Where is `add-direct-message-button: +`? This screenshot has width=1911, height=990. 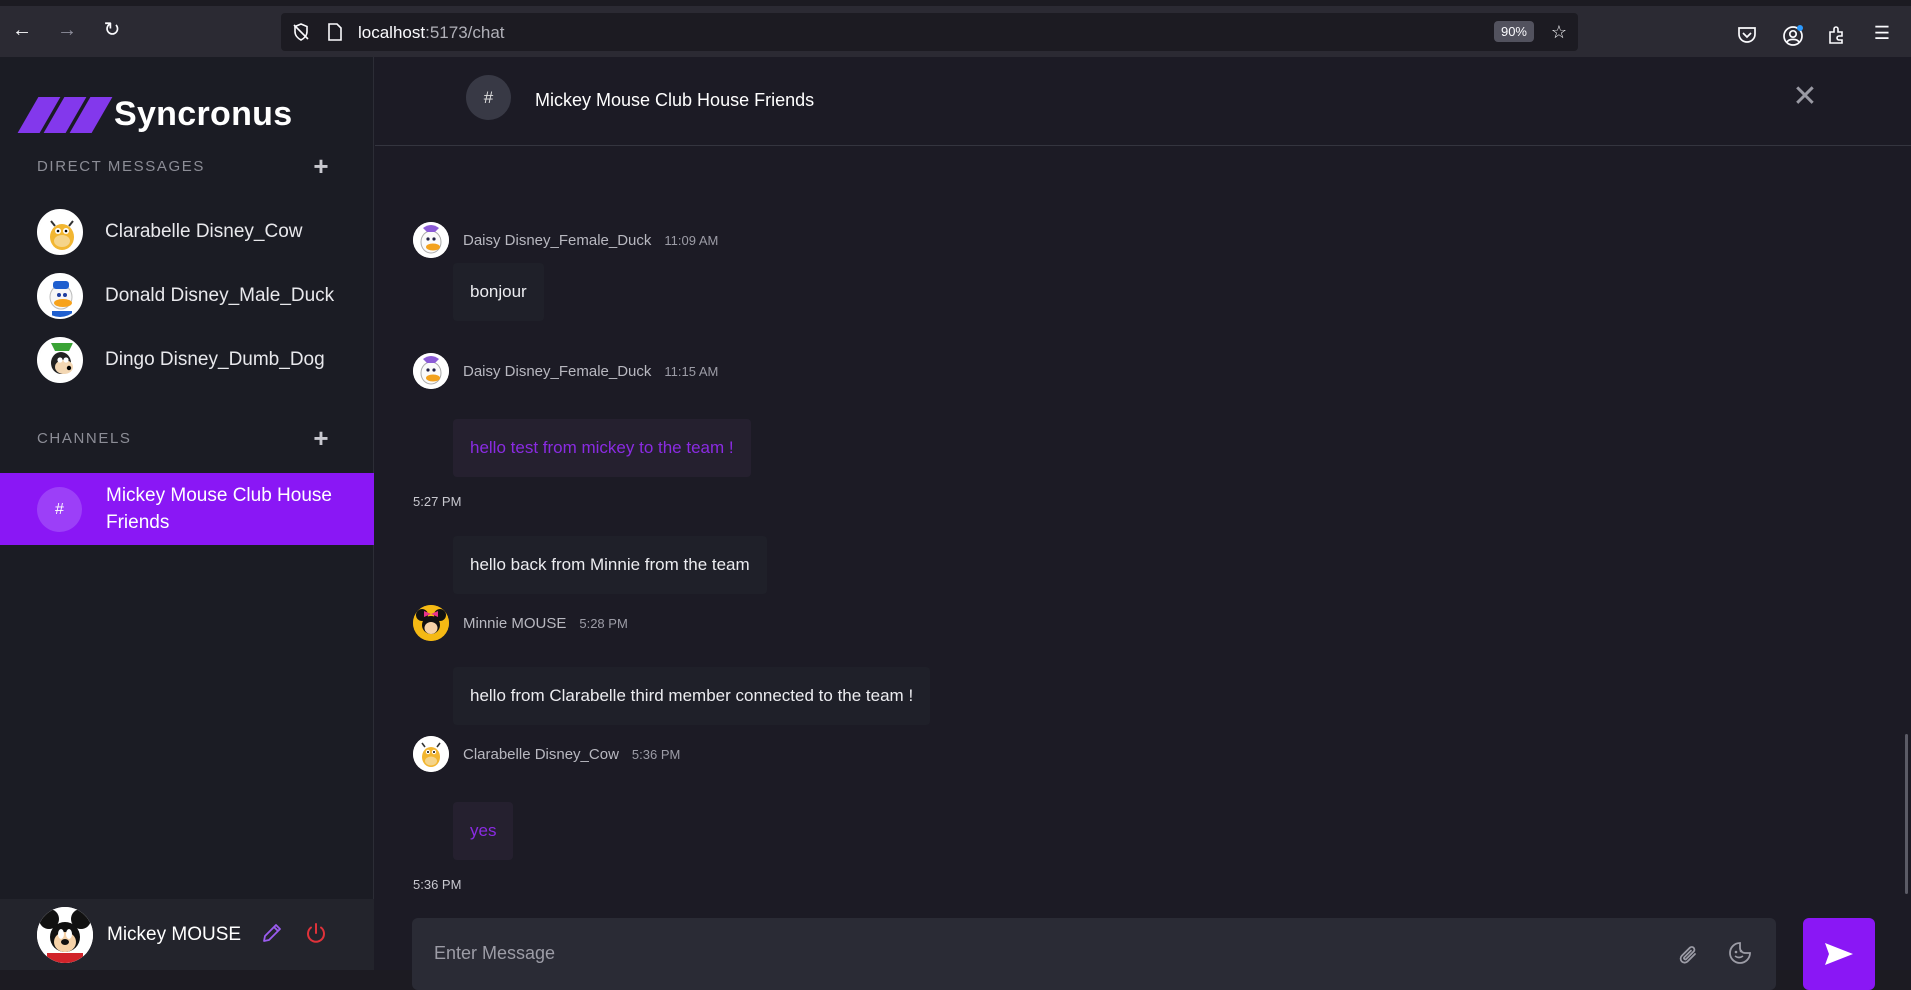
add-direct-message-button: + is located at coordinates (321, 166).